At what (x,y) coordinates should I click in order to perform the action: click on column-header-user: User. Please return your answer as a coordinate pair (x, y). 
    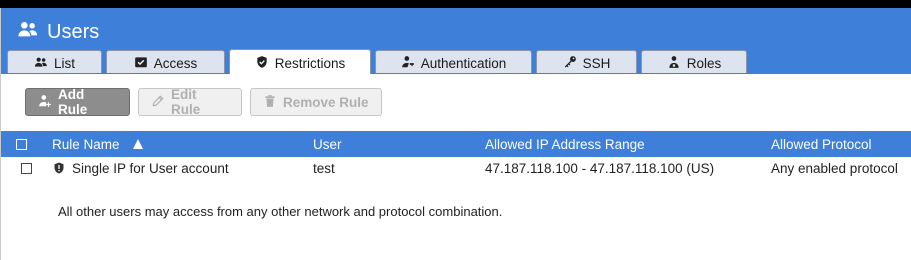
    Looking at the image, I should click on (327, 144).